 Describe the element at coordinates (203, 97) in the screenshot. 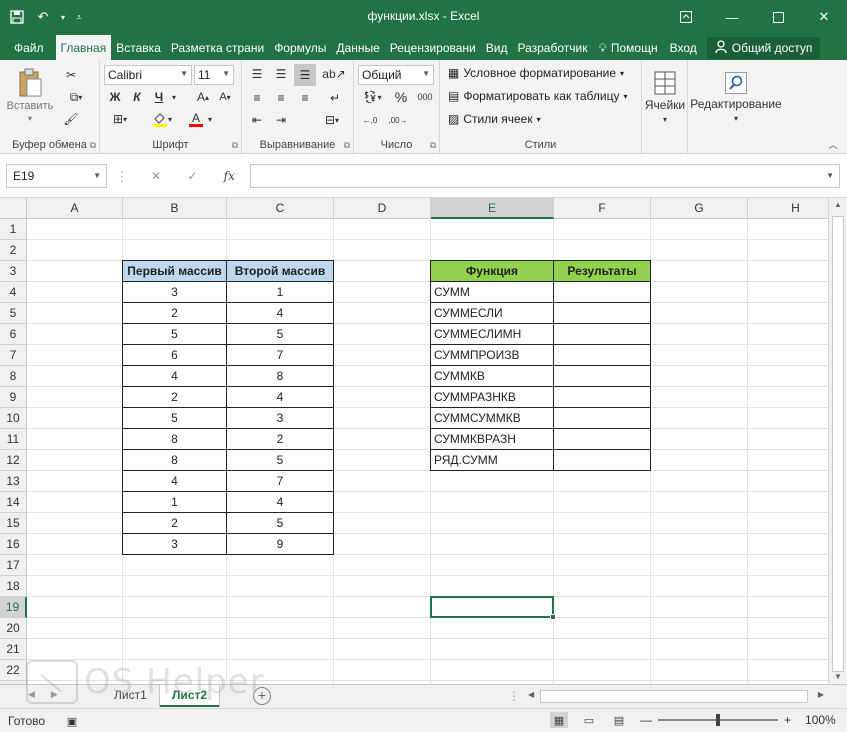

I see `increase-font-icon: A ▴` at that location.